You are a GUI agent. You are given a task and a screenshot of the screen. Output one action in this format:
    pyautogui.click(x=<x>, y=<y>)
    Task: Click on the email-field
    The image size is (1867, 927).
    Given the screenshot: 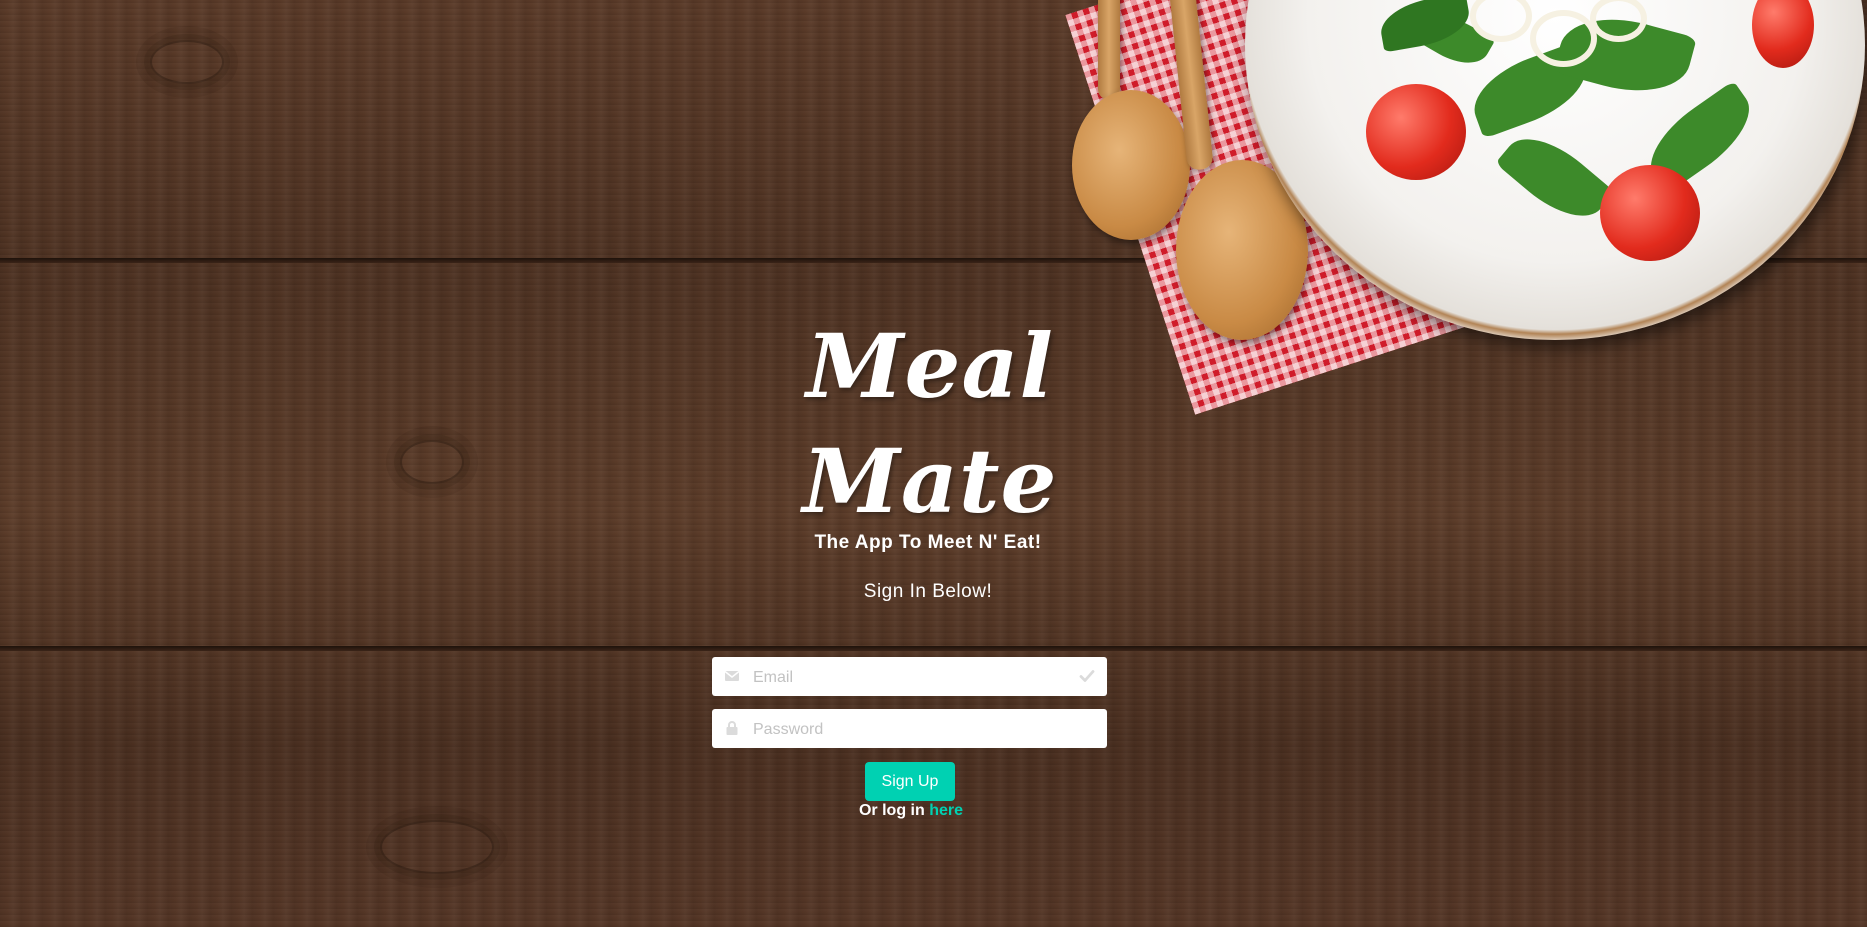 What is the action you would take?
    pyautogui.click(x=909, y=677)
    